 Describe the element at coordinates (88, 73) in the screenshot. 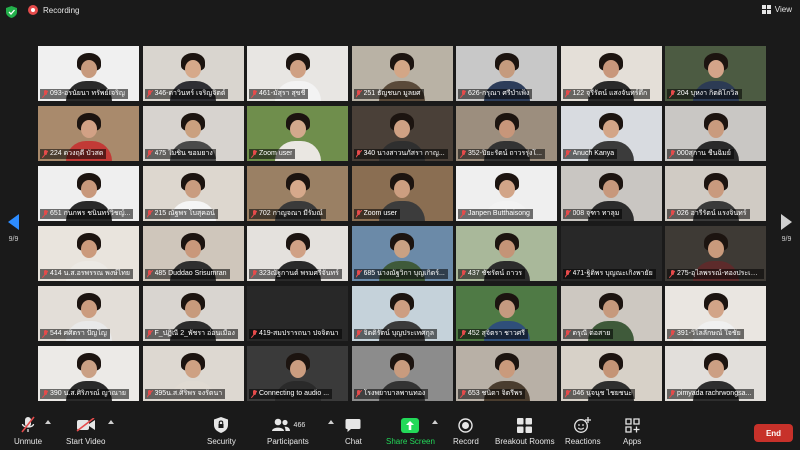

I see `participant-tile: 093-อรนัยนา ทรัพย์เจริญ` at that location.